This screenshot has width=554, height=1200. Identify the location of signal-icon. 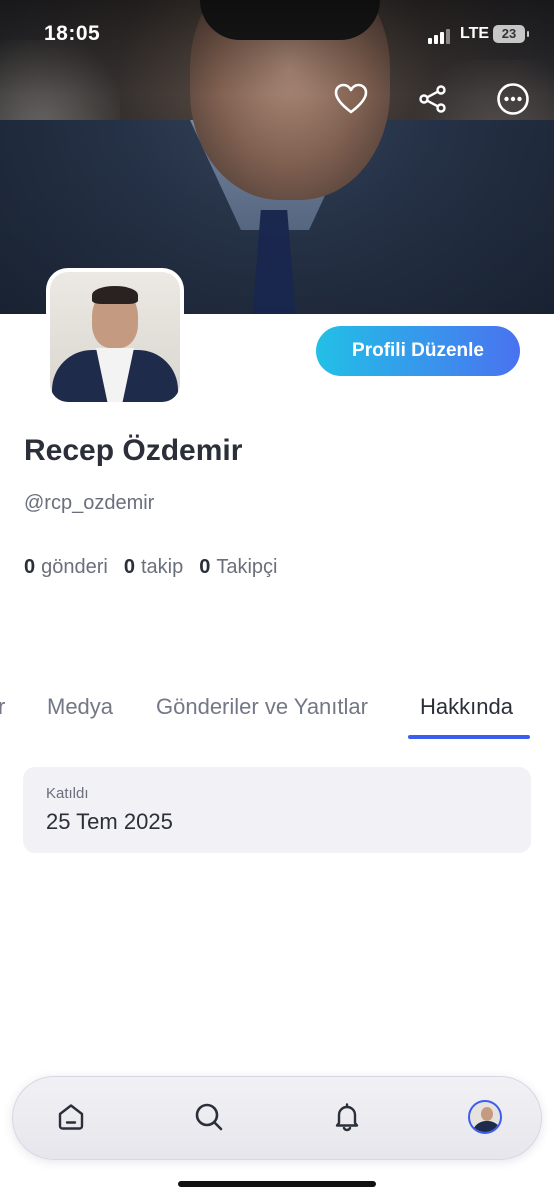
(441, 36).